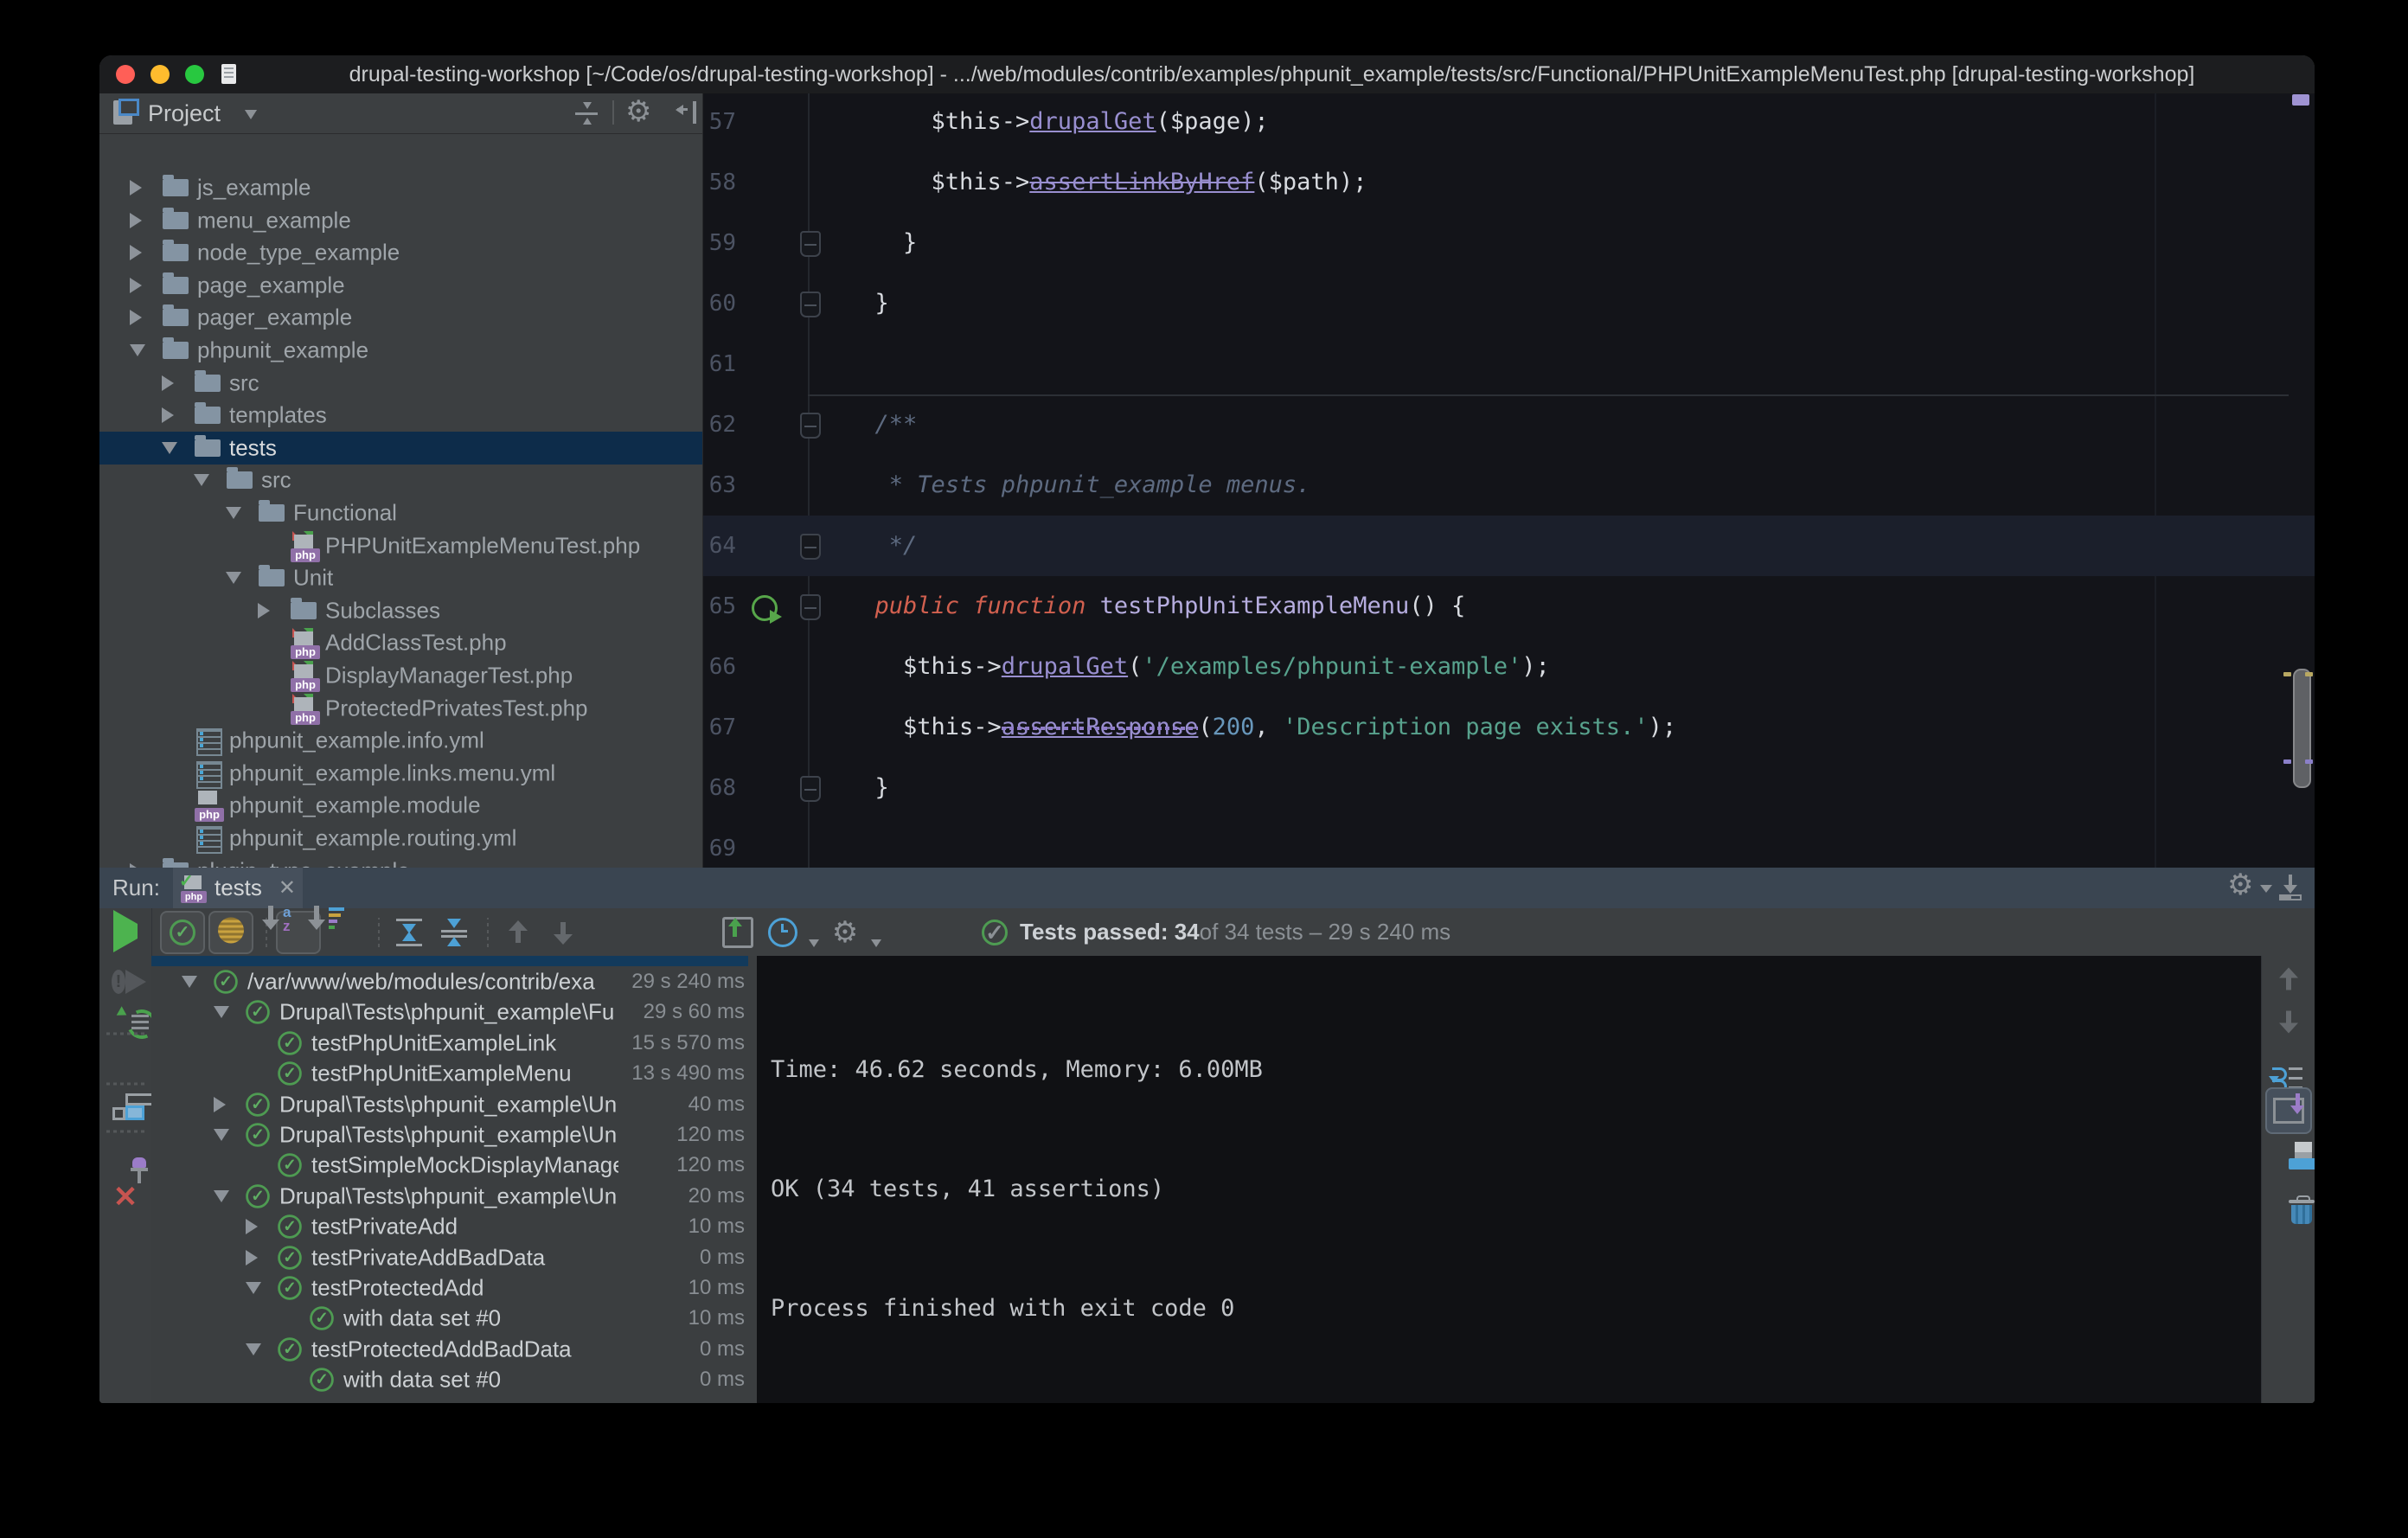  Describe the element at coordinates (454, 1257) in the screenshot. I see `test-row-testprivateaddbaddata: ✓ testPrivateAddBadData 0 ms` at that location.